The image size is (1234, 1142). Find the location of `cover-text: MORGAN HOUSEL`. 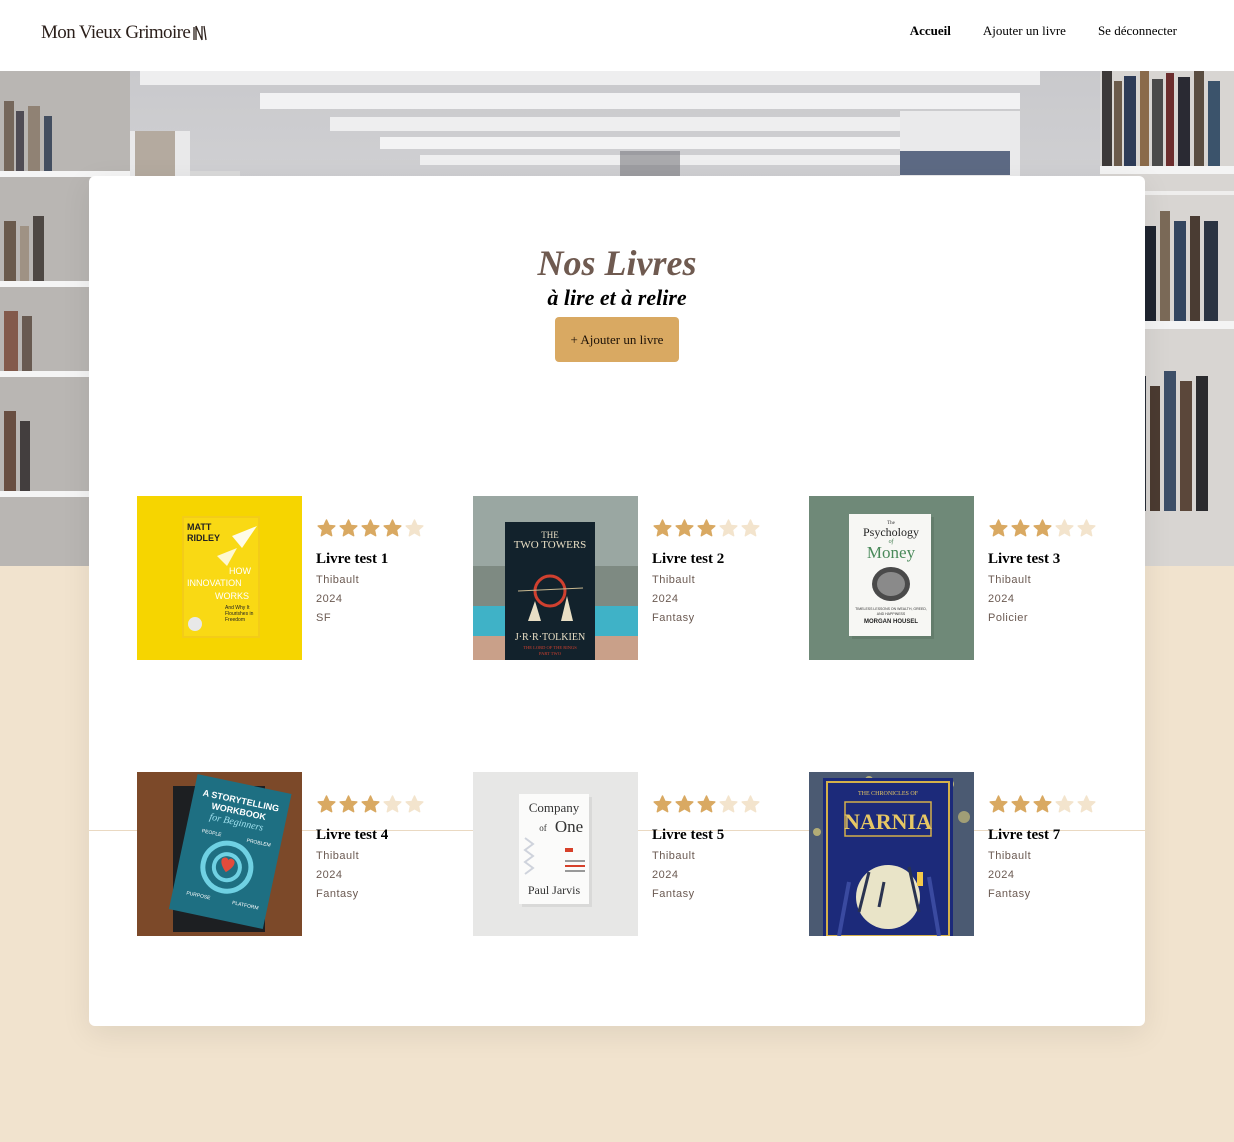

cover-text: MORGAN HOUSEL is located at coordinates (891, 622).